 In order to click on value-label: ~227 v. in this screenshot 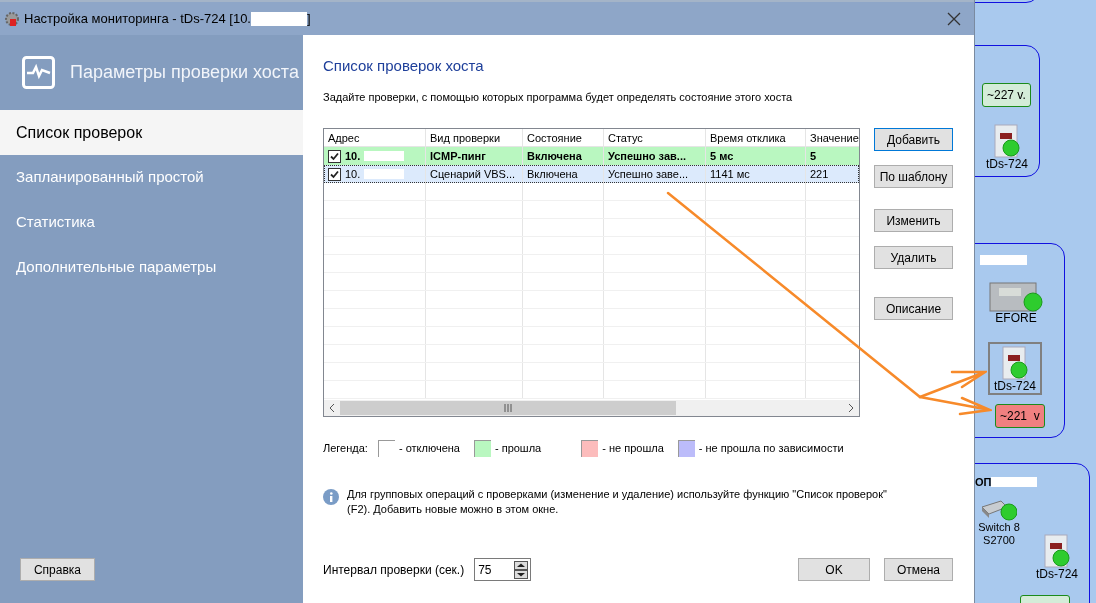, I will do `click(1006, 95)`.